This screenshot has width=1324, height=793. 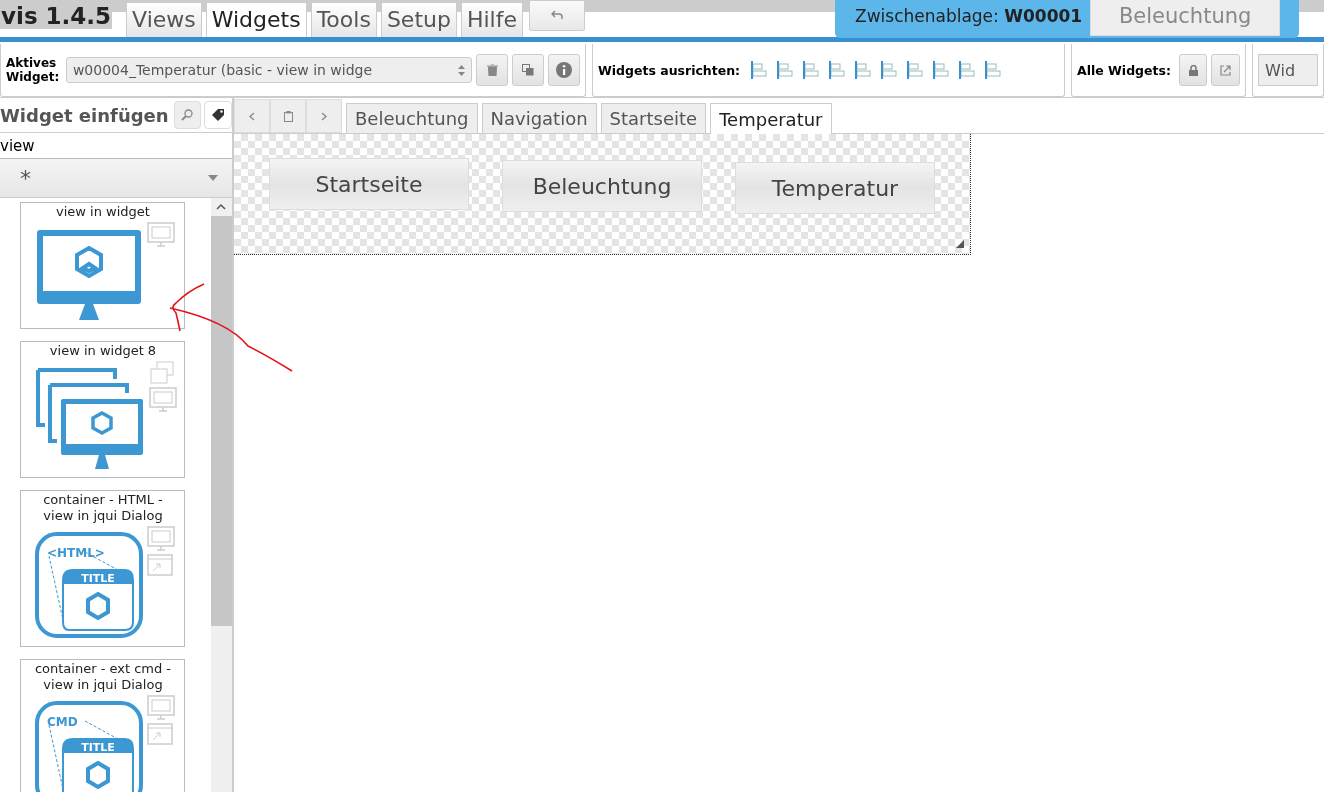 I want to click on widget-set-select: *, so click(x=116, y=178).